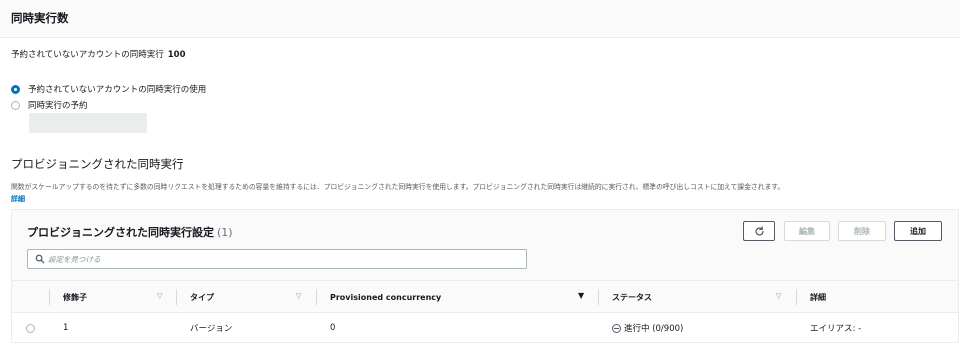 This screenshot has width=960, height=349. I want to click on option-reserve-concurrency: 同時実行の予約, so click(49, 105).